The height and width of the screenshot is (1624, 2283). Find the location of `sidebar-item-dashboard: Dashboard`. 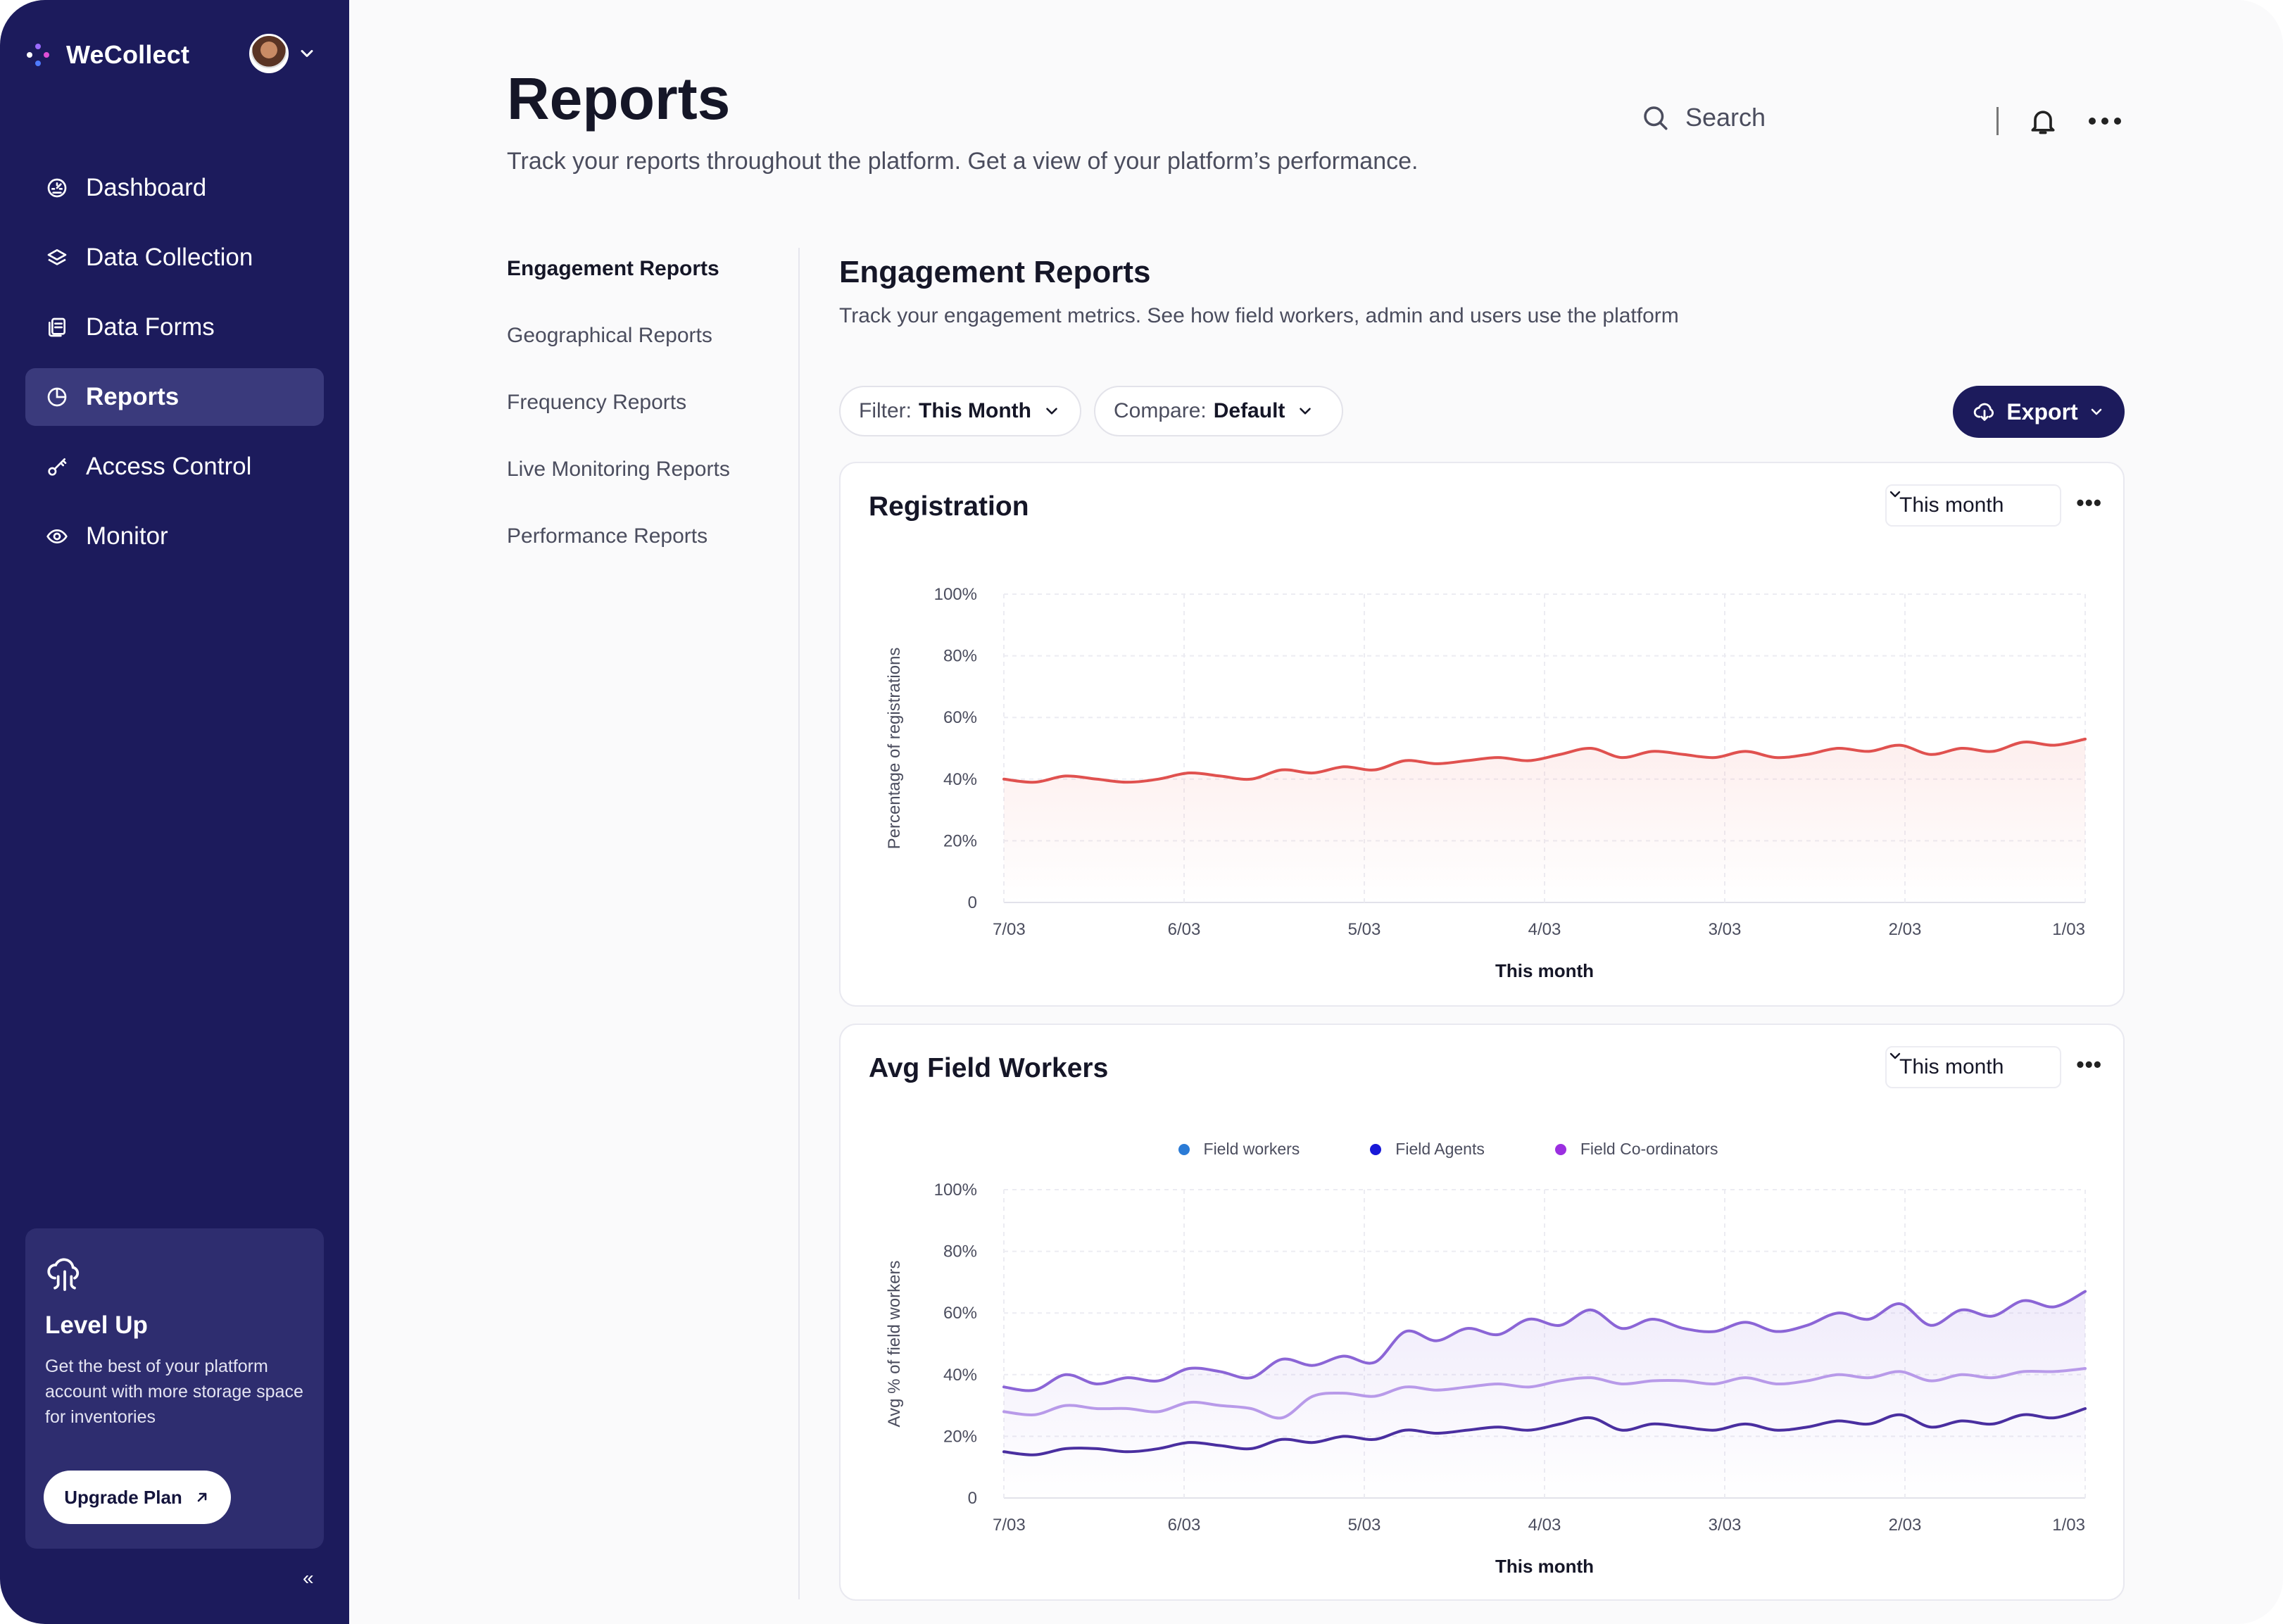

sidebar-item-dashboard: Dashboard is located at coordinates (174, 188).